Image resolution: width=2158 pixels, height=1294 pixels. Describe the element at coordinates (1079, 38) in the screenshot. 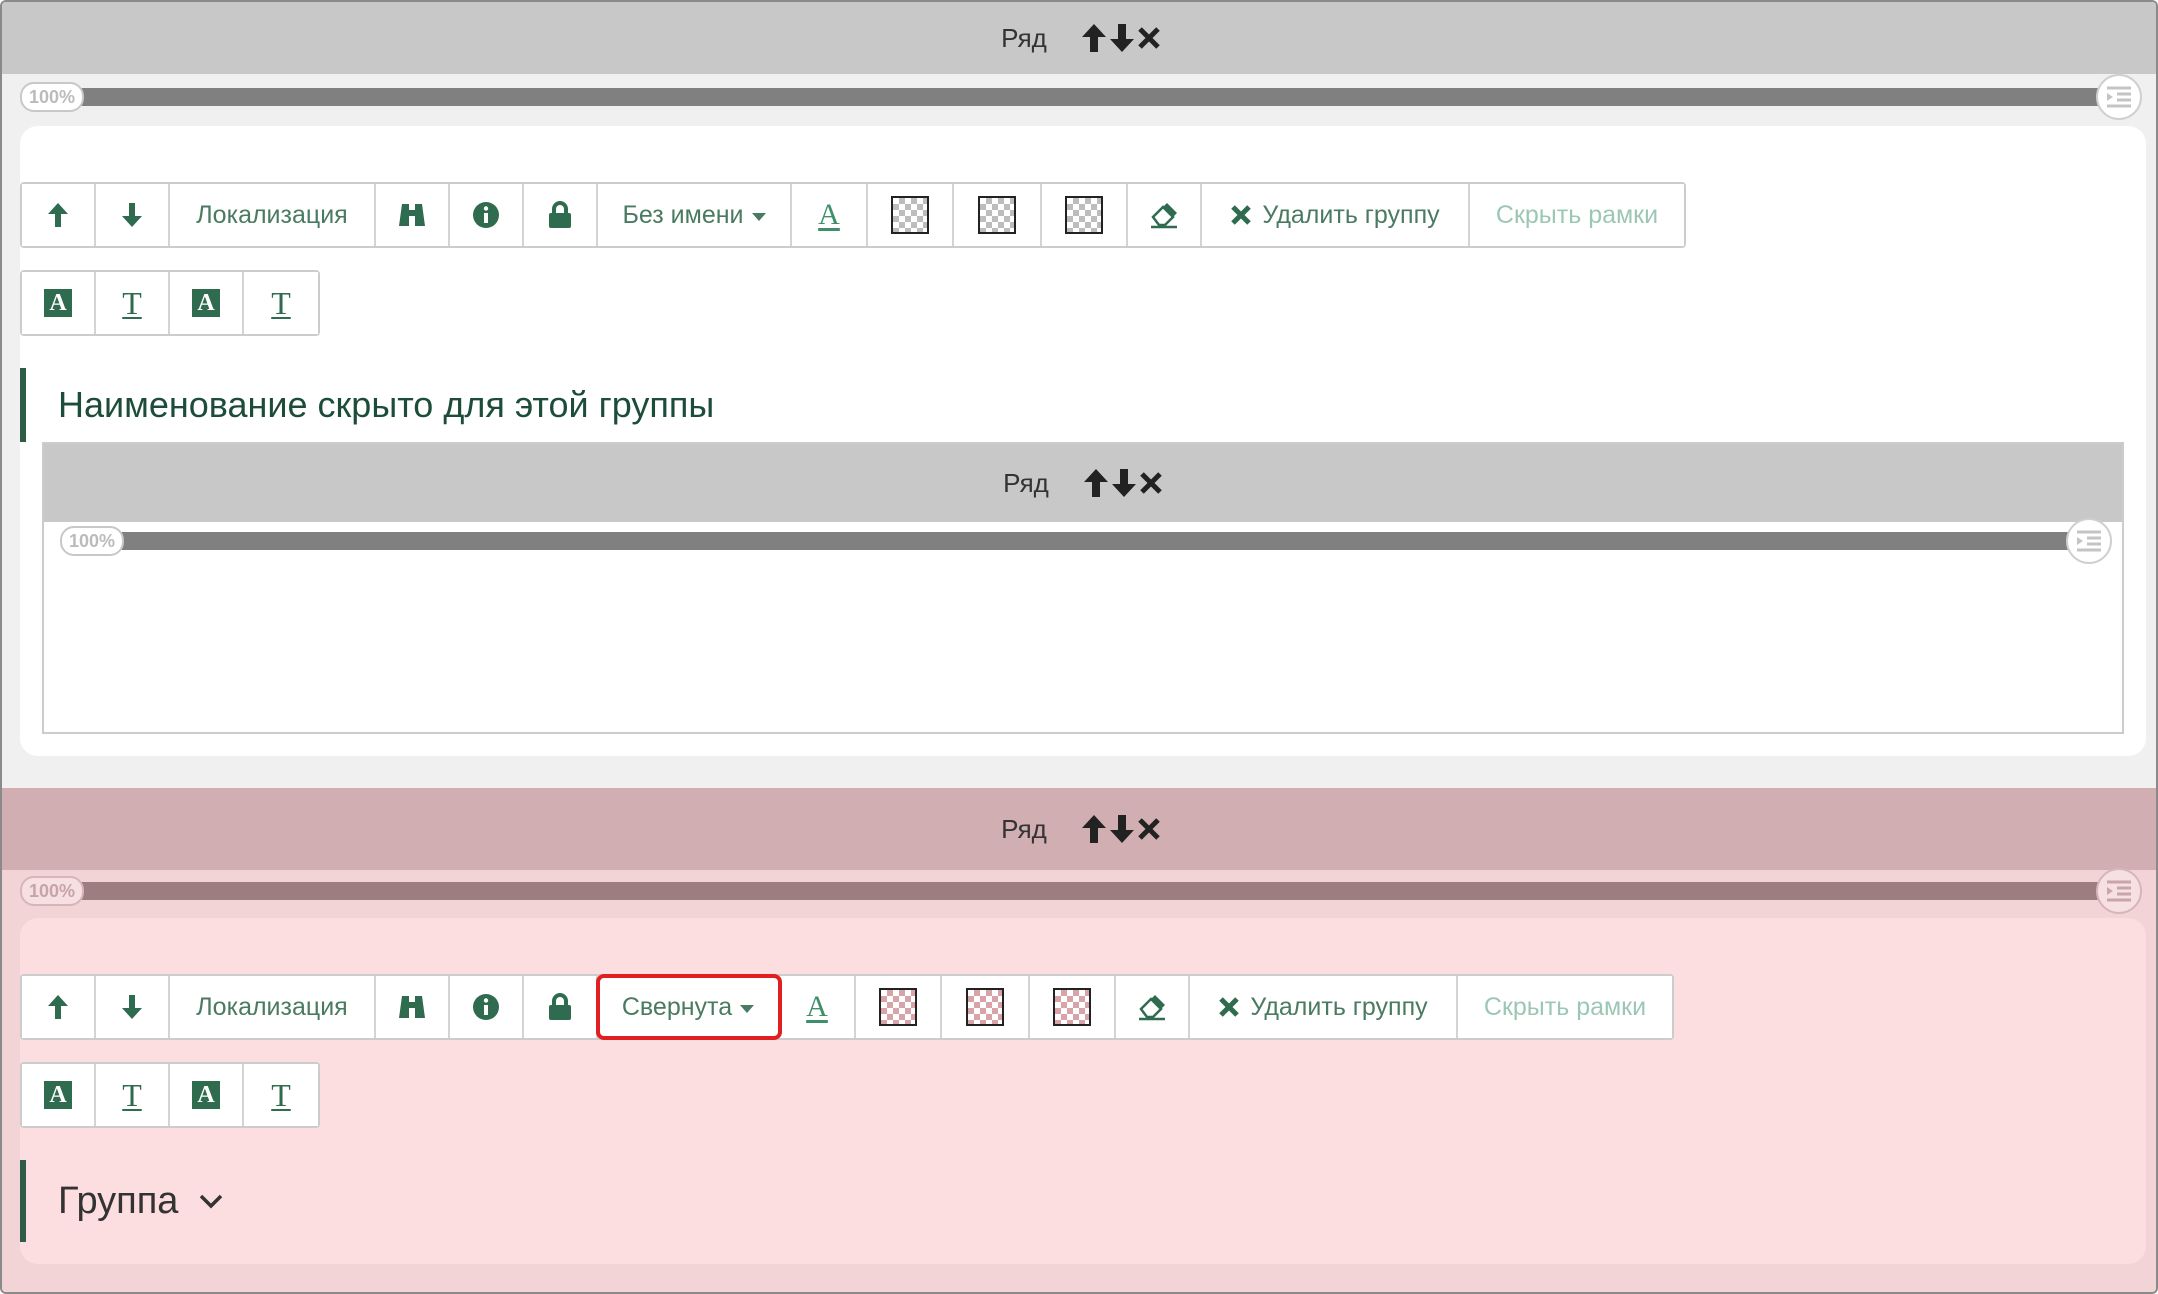

I see `row-1-header: Ряд` at that location.